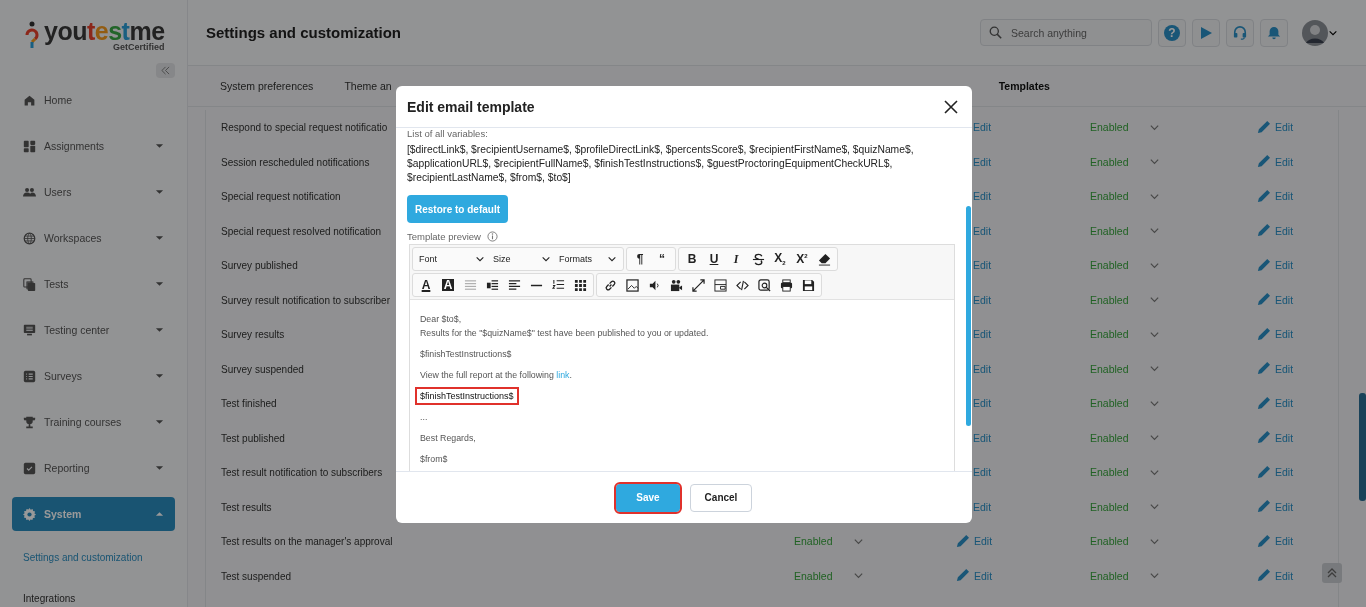  I want to click on save-icon, so click(808, 285).